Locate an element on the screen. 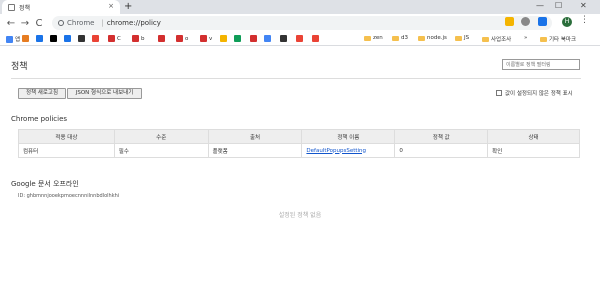 This screenshot has height=291, width=600. address-bar: Chrome | chrome://policy ☆ is located at coordinates (302, 23).